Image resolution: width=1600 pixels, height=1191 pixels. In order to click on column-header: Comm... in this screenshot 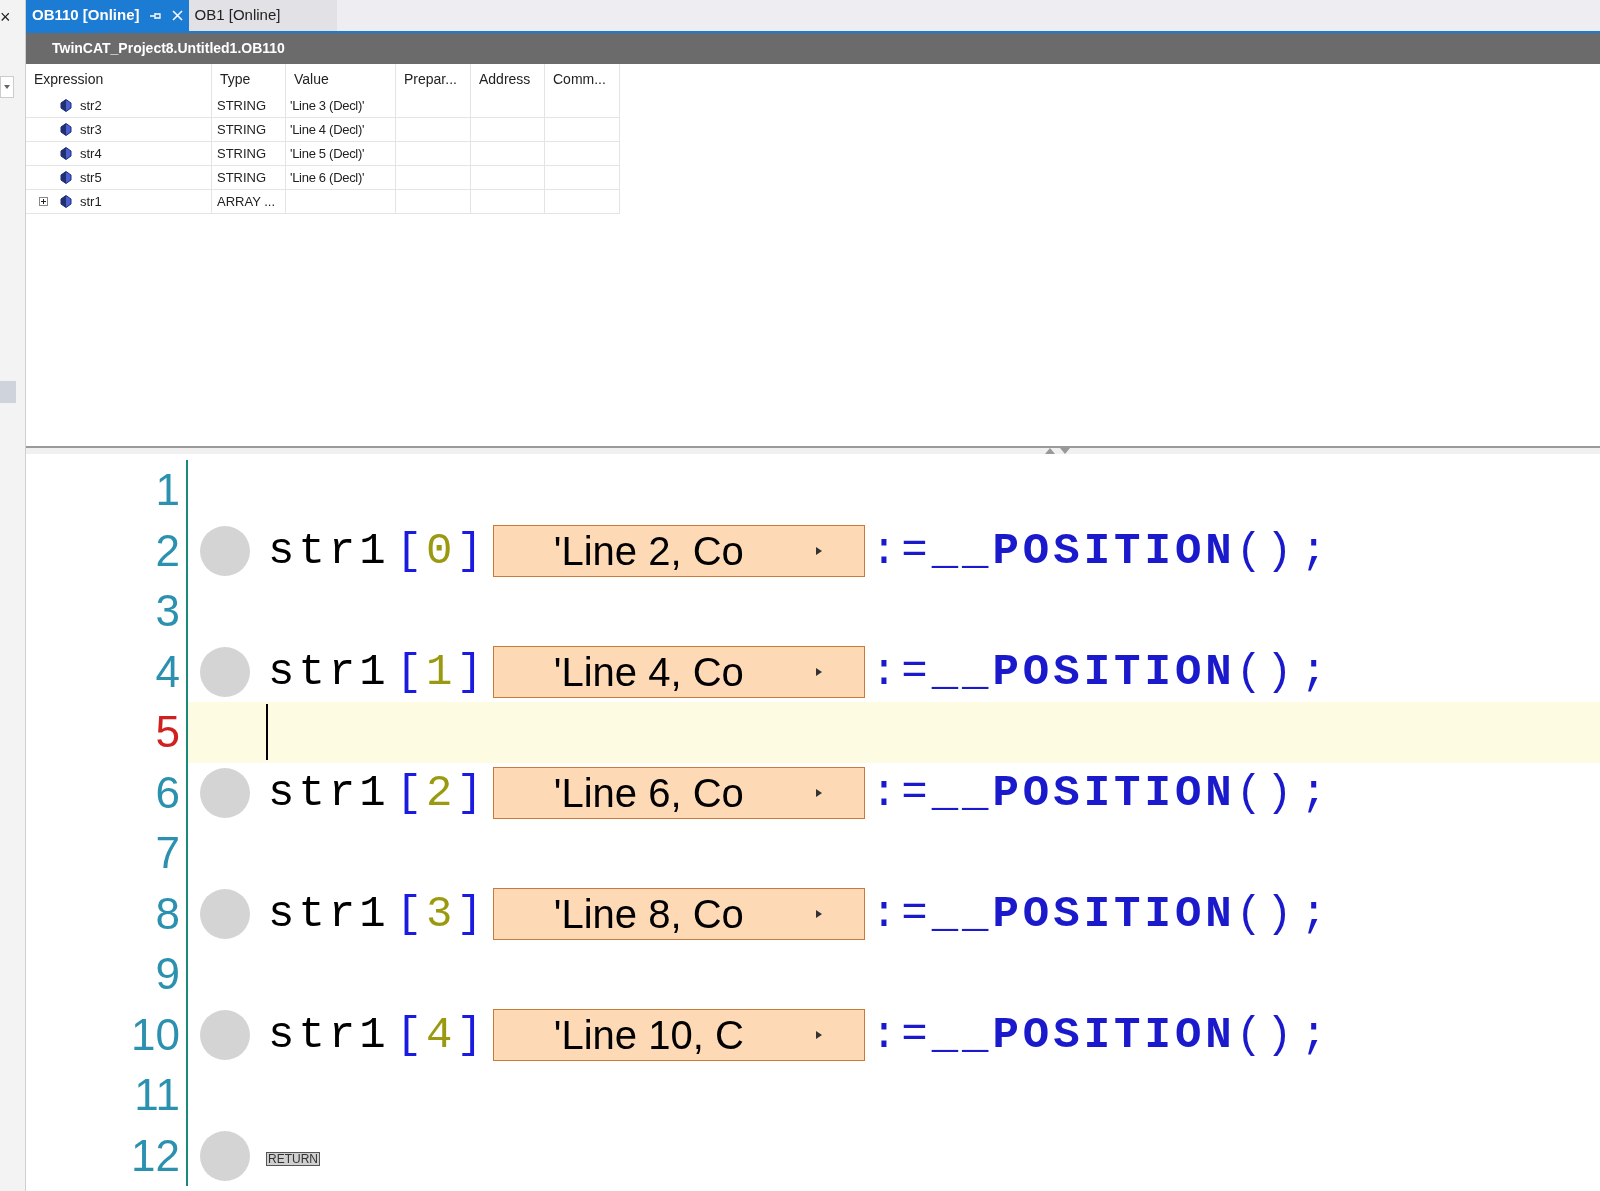, I will do `click(579, 79)`.